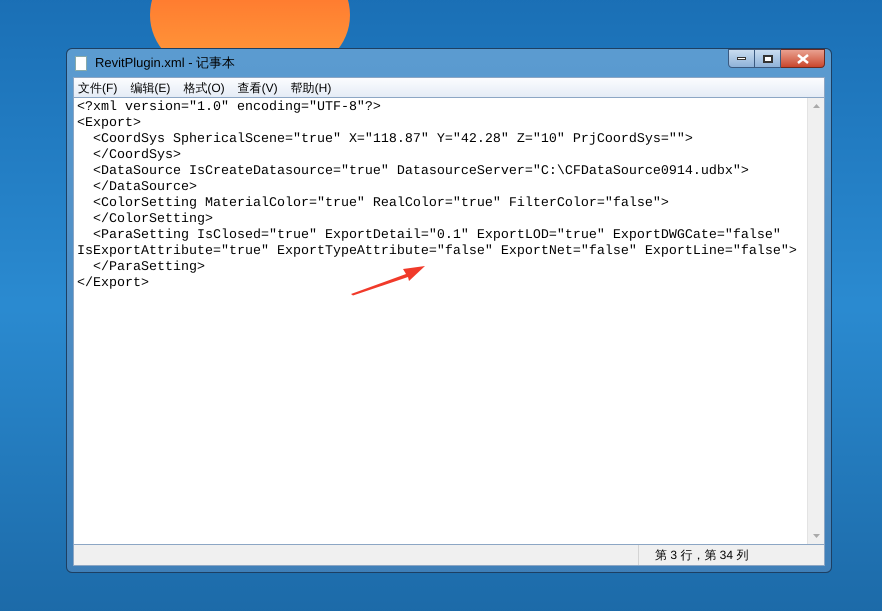 This screenshot has height=611, width=882. Describe the element at coordinates (437, 252) in the screenshot. I see `code-line: IsExportAttribute="true" ExportTypeAttribute="false" ExportNet="false" ExportLine="false">` at that location.